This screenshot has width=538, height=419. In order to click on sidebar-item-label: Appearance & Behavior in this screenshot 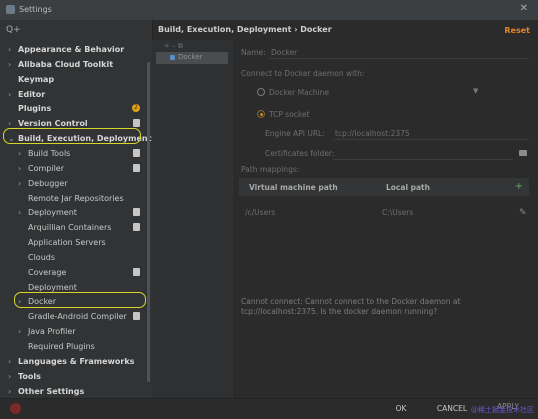, I will do `click(71, 49)`.